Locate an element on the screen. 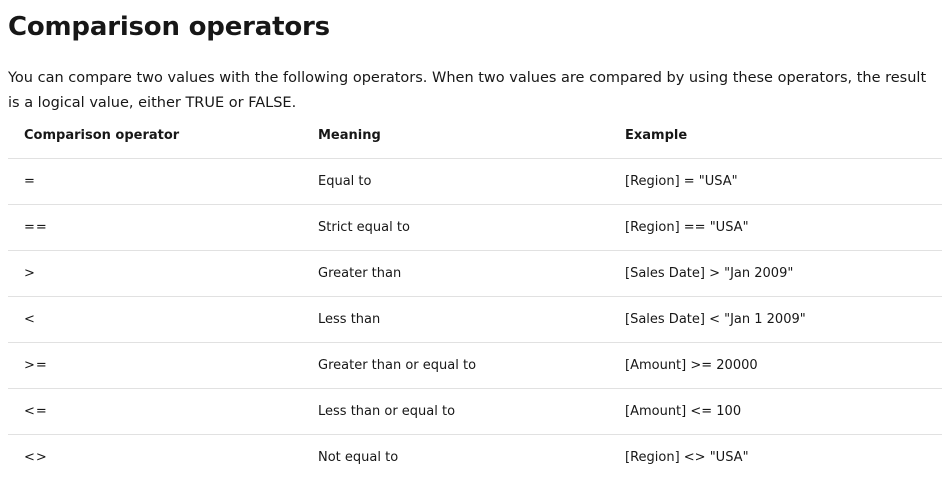 The width and height of the screenshot is (942, 495). meaning-cell: Less than is located at coordinates (455, 319).